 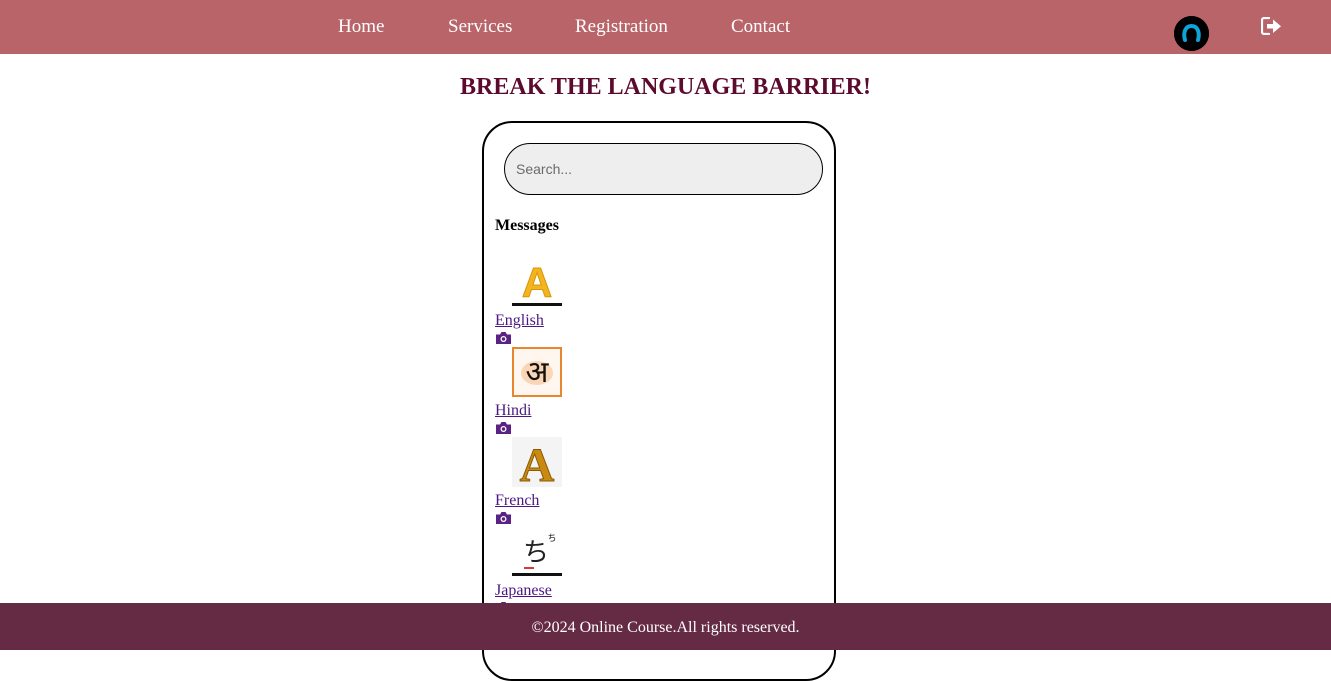 I want to click on french-thumbnail: A, so click(x=537, y=465).